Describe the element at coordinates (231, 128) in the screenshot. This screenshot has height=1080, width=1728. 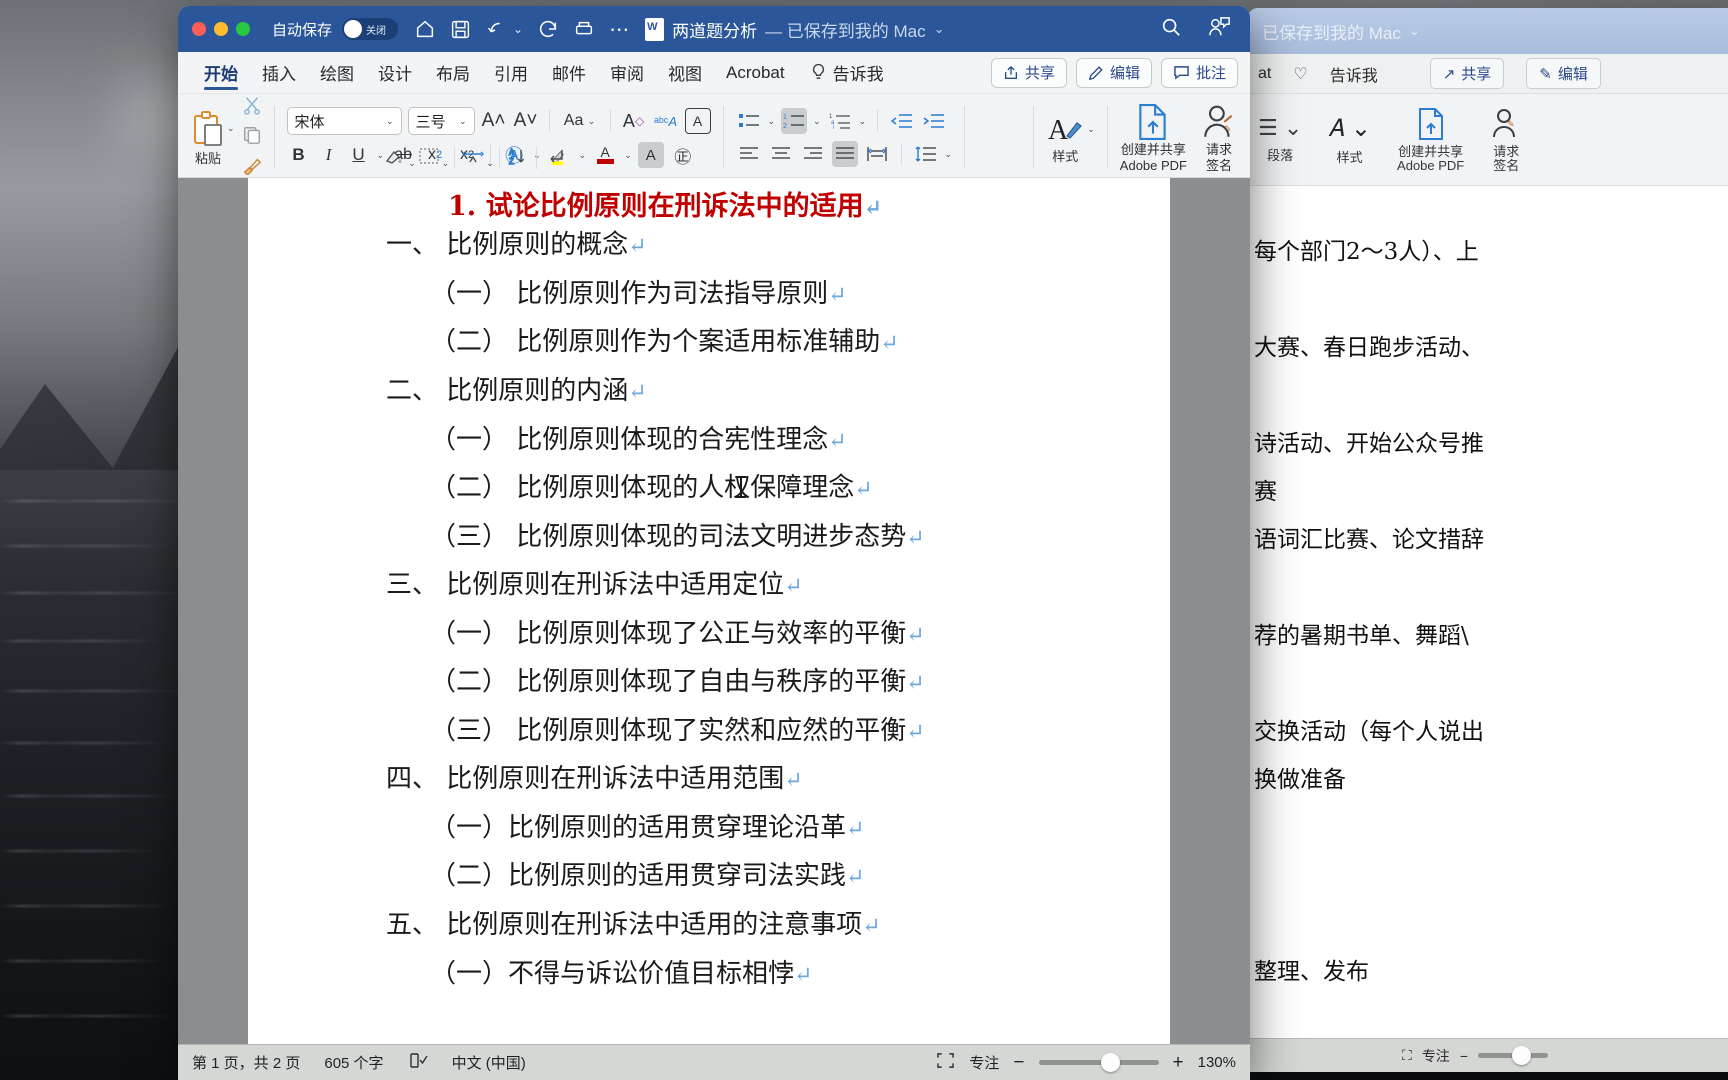
I see `paste-dropdown-icon: ⌄` at that location.